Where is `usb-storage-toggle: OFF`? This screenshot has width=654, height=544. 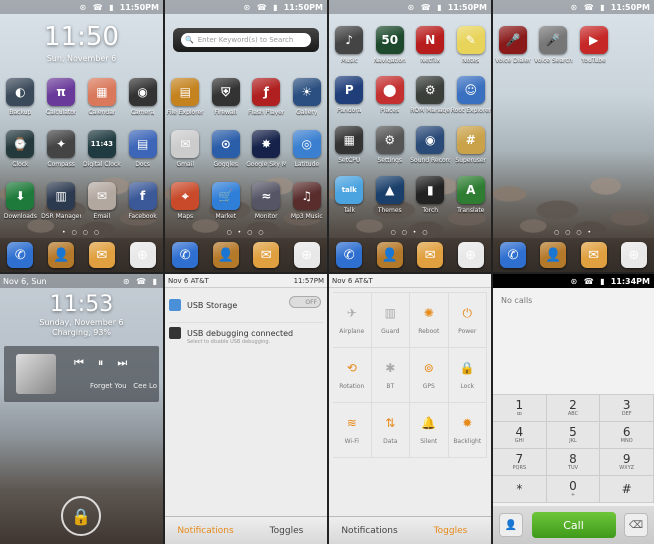
usb-storage-toggle: OFF is located at coordinates (305, 302).